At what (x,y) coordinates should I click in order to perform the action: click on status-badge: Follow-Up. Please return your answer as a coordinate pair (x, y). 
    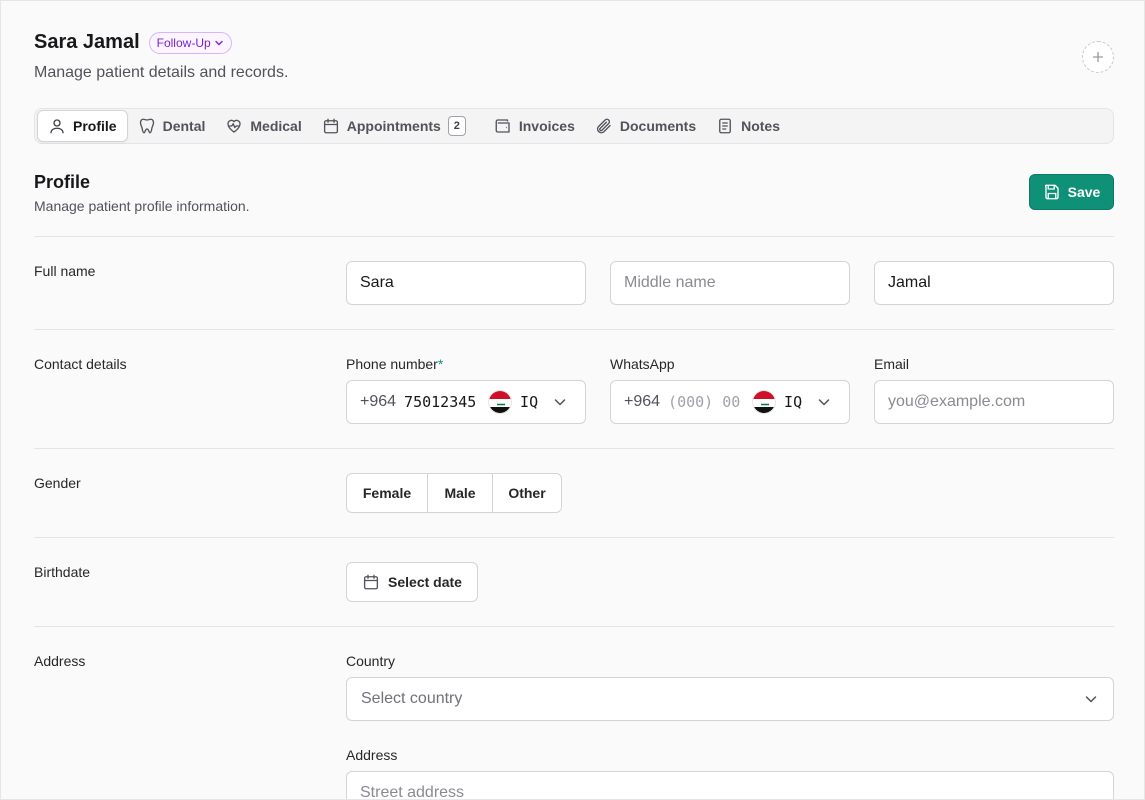
    Looking at the image, I should click on (190, 42).